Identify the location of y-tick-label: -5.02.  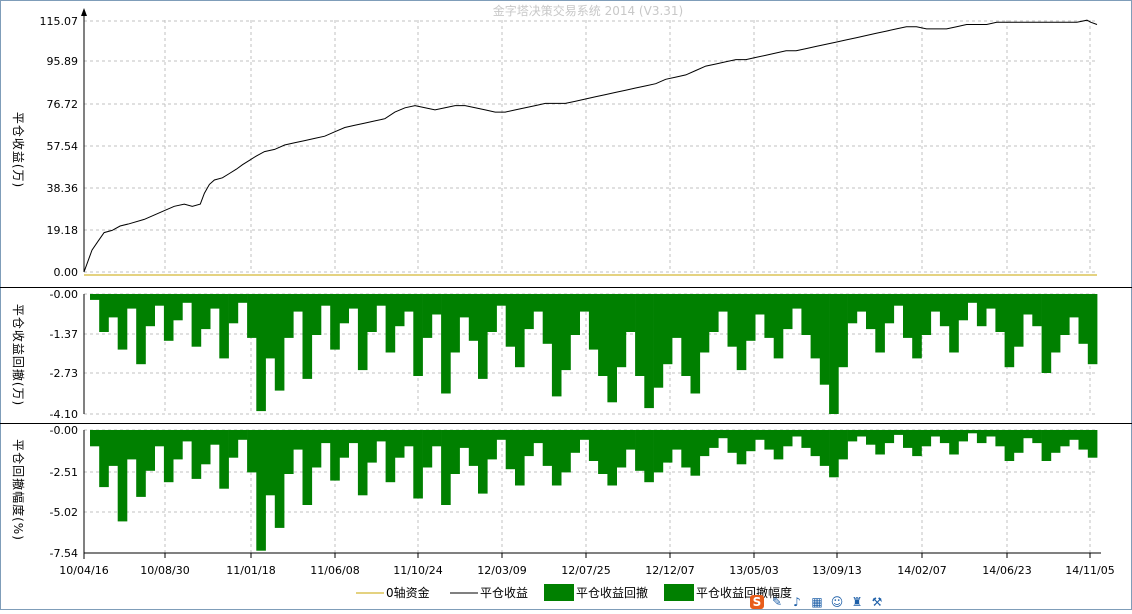
(64, 512).